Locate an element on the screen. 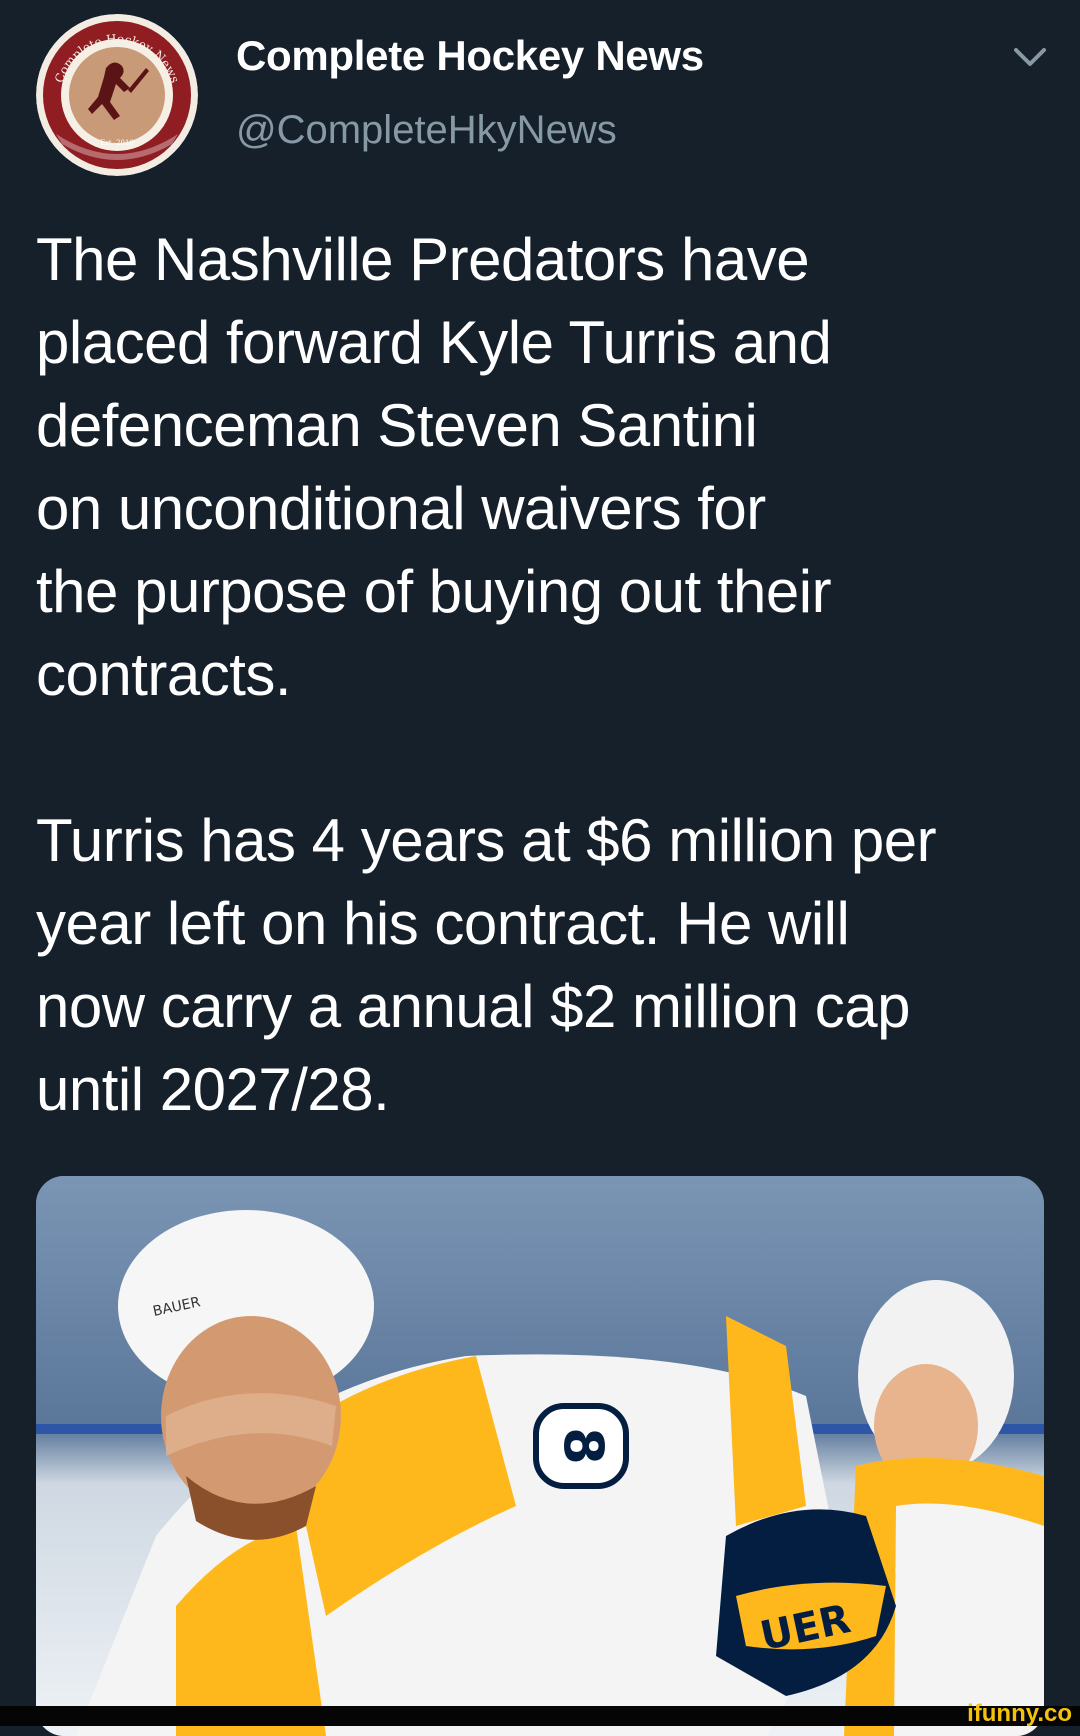 The image size is (1080, 1736). tweet-text-line: the purpose of buying out their is located at coordinates (434, 591).